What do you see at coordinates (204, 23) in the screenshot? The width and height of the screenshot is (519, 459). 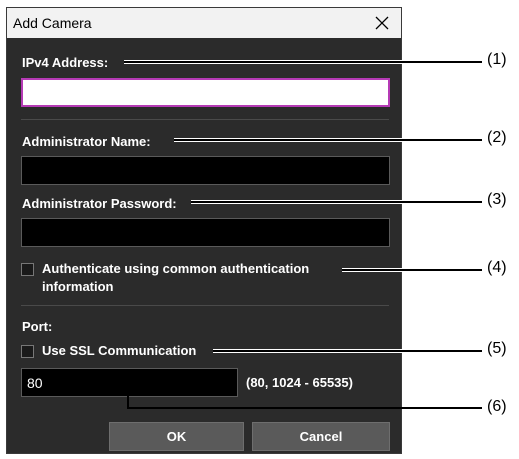 I see `title-bar: Add Camera` at bounding box center [204, 23].